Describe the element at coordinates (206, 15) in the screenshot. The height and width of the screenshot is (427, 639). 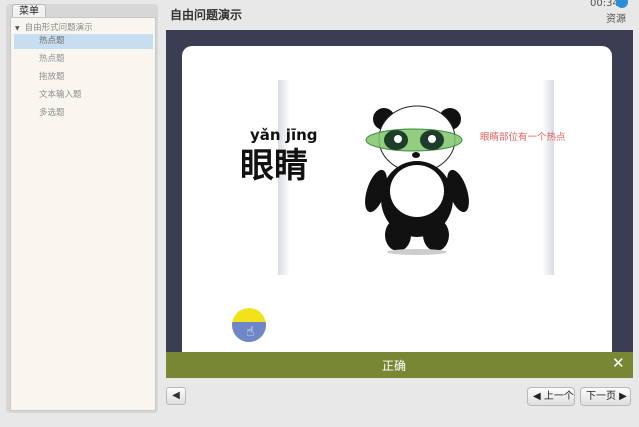
I see `page-title: 自由问题演示` at that location.